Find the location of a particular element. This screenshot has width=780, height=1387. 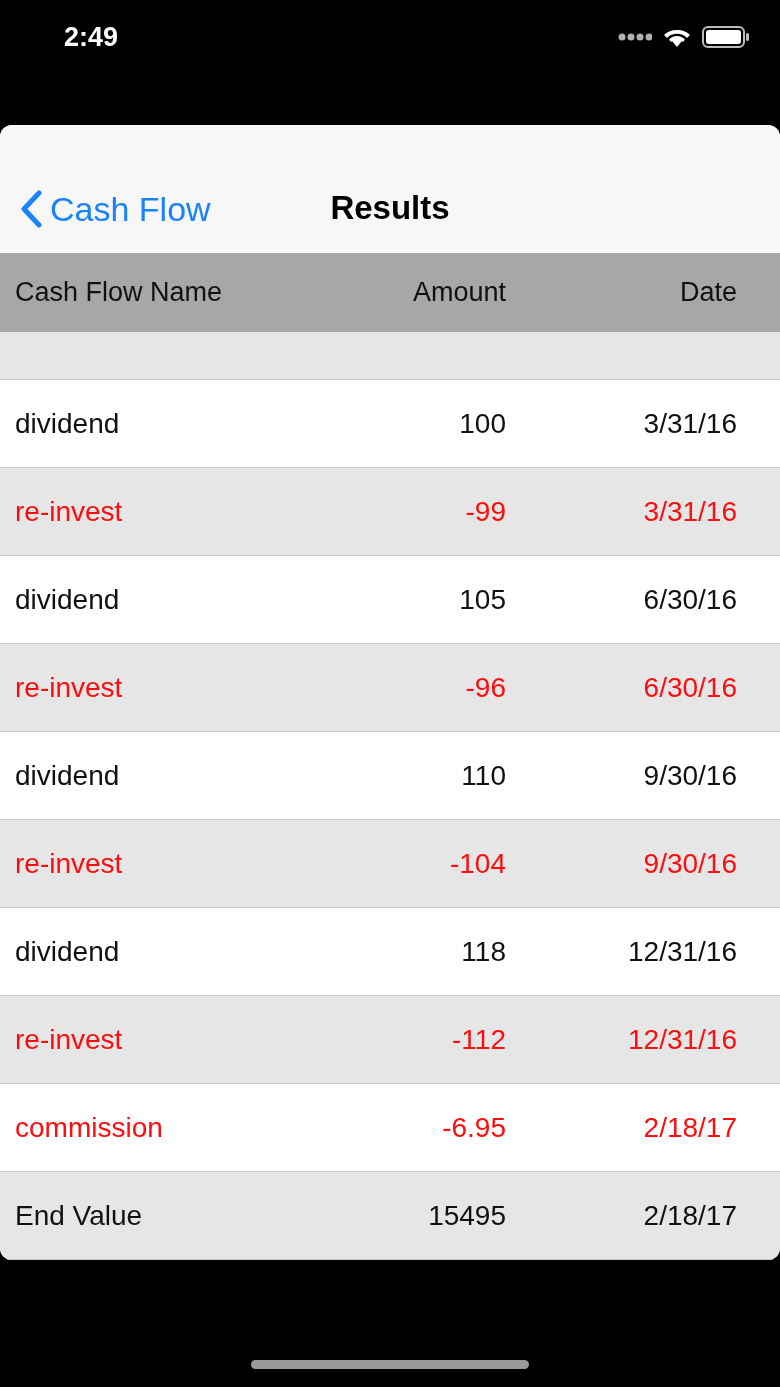

column-header: Amount is located at coordinates (459, 292).